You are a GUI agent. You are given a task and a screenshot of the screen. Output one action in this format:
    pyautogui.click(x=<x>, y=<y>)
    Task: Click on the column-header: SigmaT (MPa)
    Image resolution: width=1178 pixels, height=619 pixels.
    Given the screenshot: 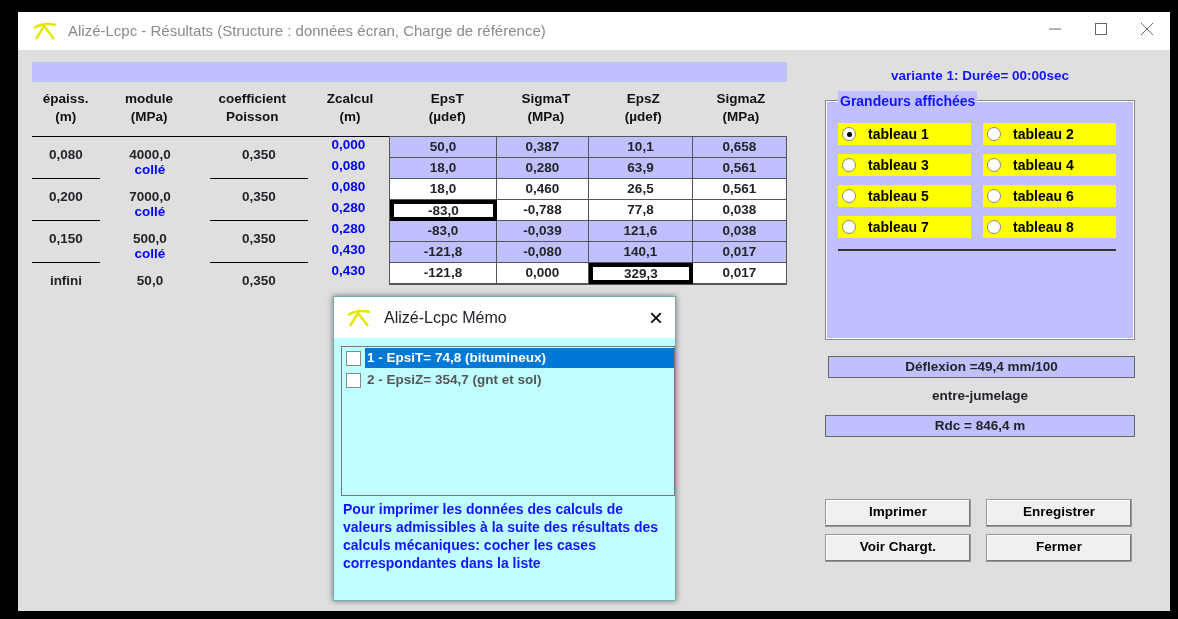 What is the action you would take?
    pyautogui.click(x=546, y=108)
    